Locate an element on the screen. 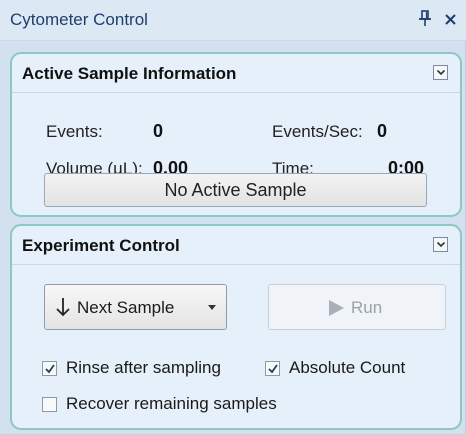 The image size is (466, 435). panel-titlebar: Cytometer Control is located at coordinates (233, 20).